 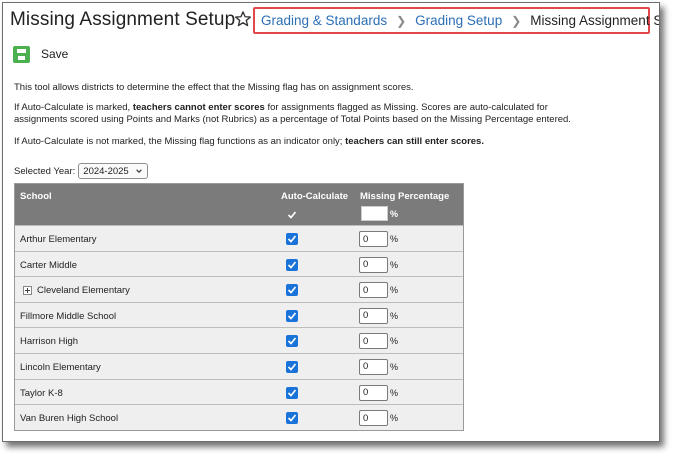 What do you see at coordinates (405, 196) in the screenshot?
I see `column-header-missing-percentage: Missing Percentage` at bounding box center [405, 196].